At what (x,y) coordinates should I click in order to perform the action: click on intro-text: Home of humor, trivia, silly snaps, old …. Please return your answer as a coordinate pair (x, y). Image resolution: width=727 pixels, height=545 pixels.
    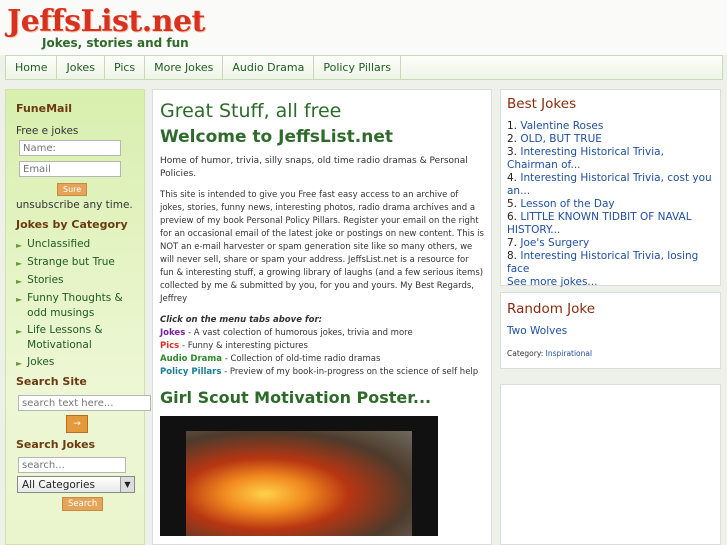
    Looking at the image, I should click on (314, 167).